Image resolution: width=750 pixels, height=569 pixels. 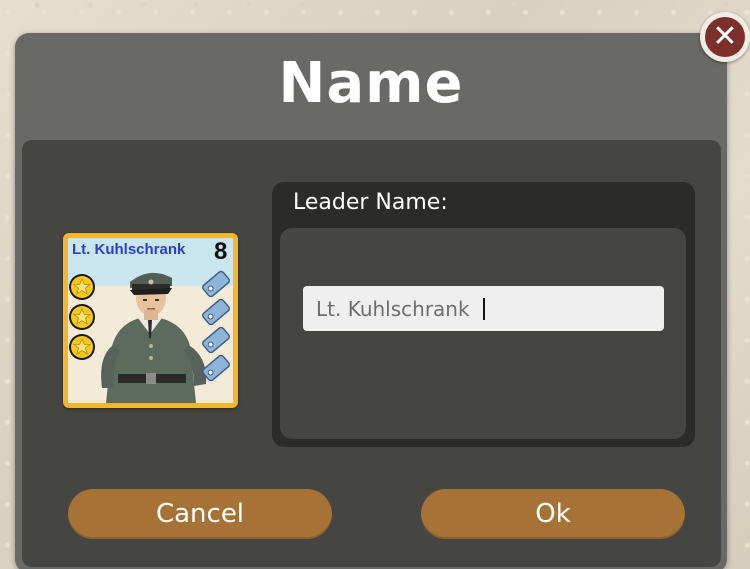 What do you see at coordinates (553, 514) in the screenshot?
I see `ok-button: Ok` at bounding box center [553, 514].